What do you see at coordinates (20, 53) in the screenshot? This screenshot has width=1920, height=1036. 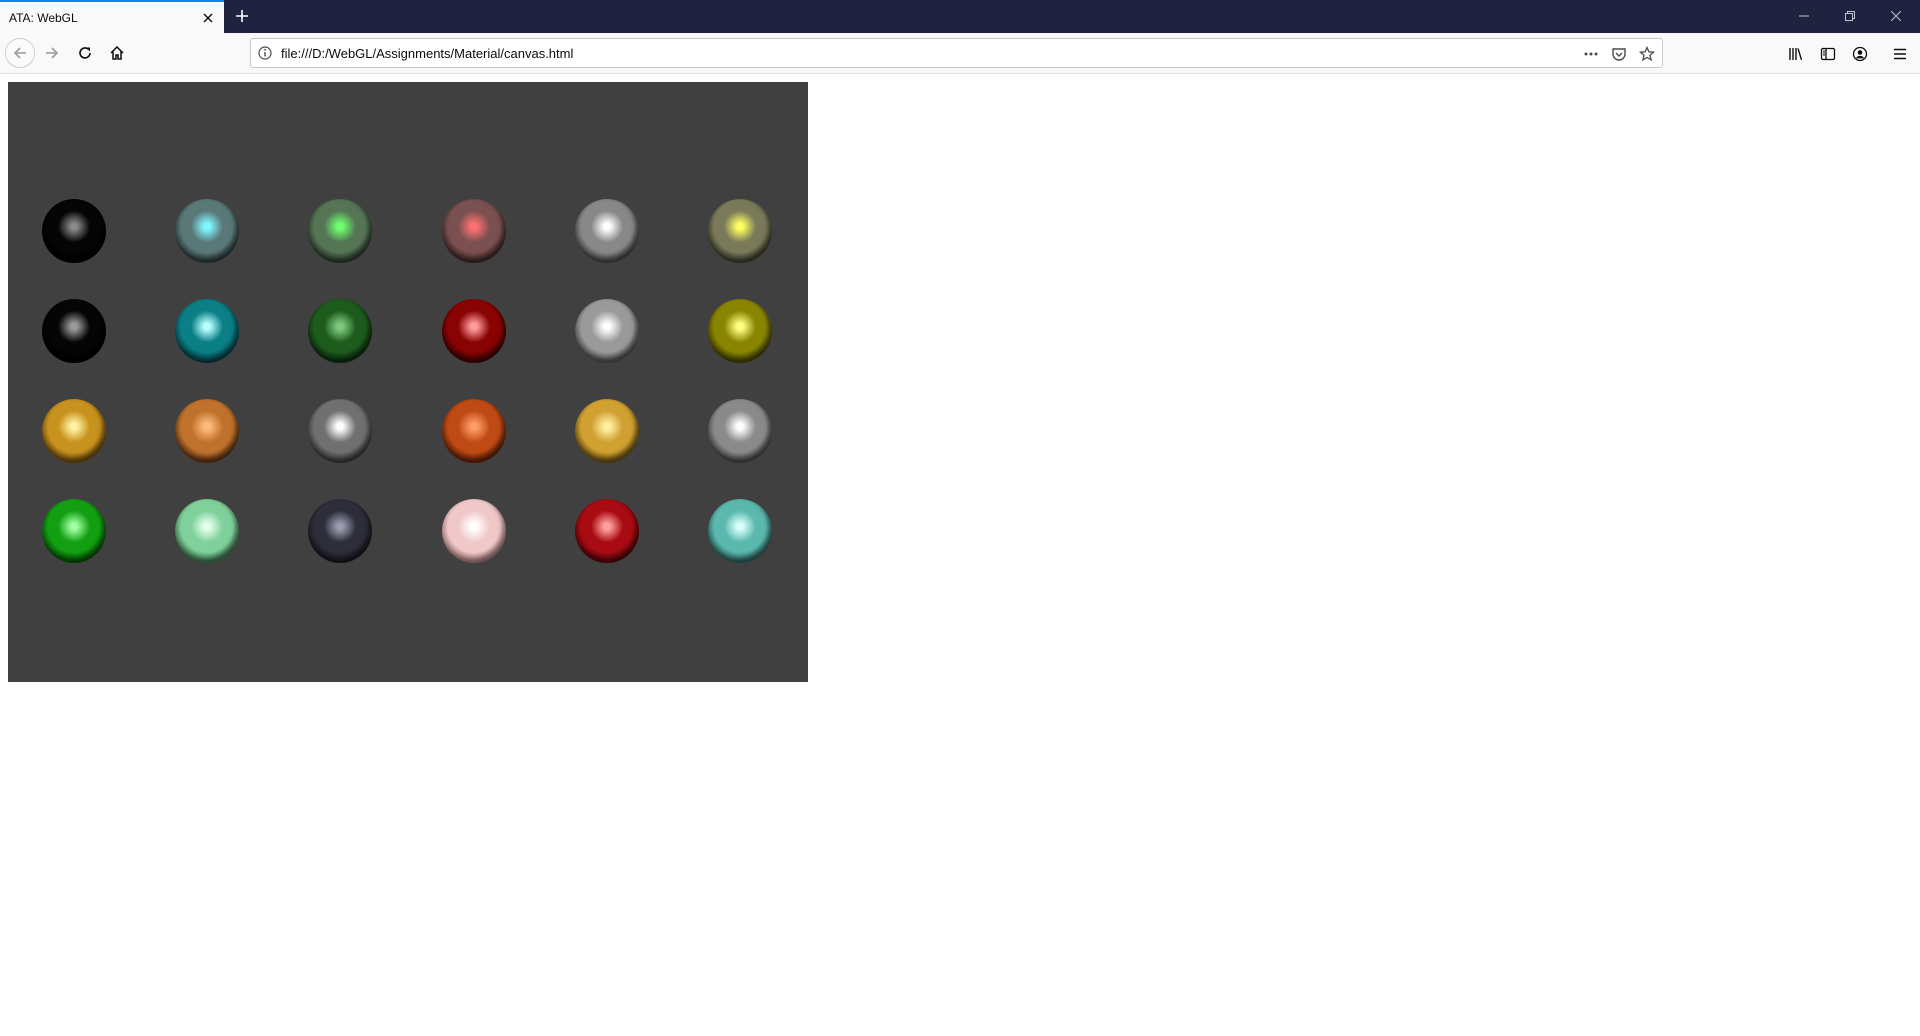 I see `arrow-left-icon` at bounding box center [20, 53].